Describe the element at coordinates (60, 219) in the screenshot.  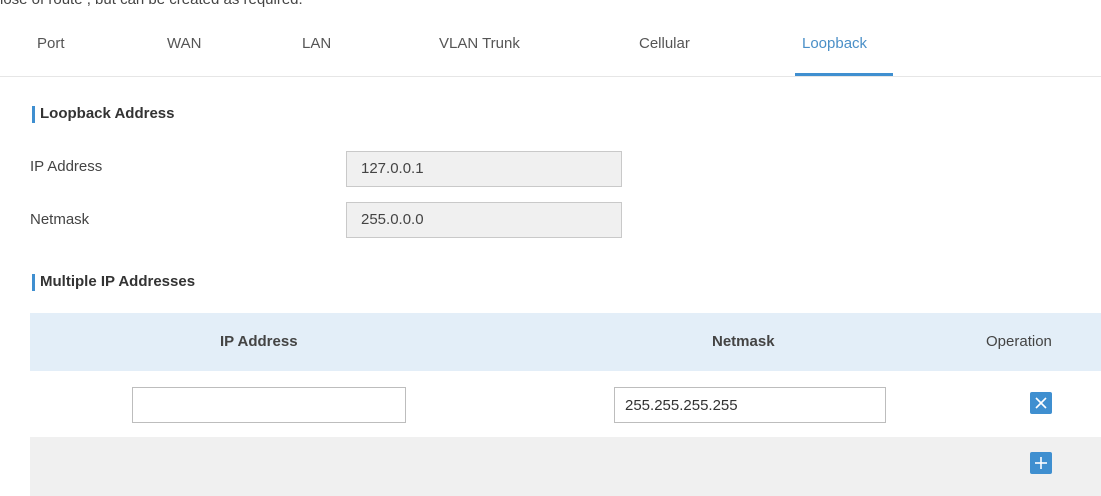
I see `netmask-label: Netmask` at that location.